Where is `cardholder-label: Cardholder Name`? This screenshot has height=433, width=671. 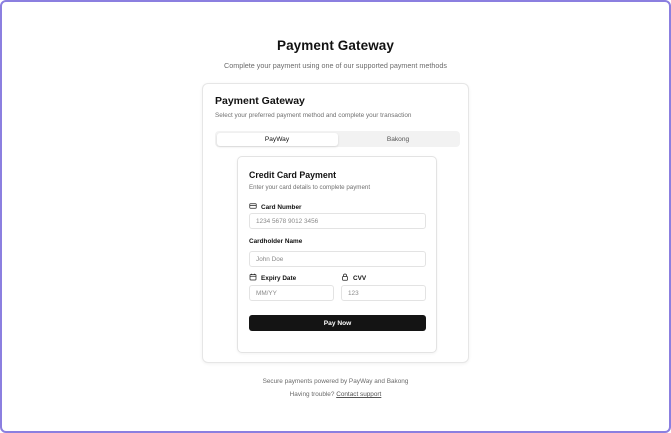
cardholder-label: Cardholder Name is located at coordinates (276, 241).